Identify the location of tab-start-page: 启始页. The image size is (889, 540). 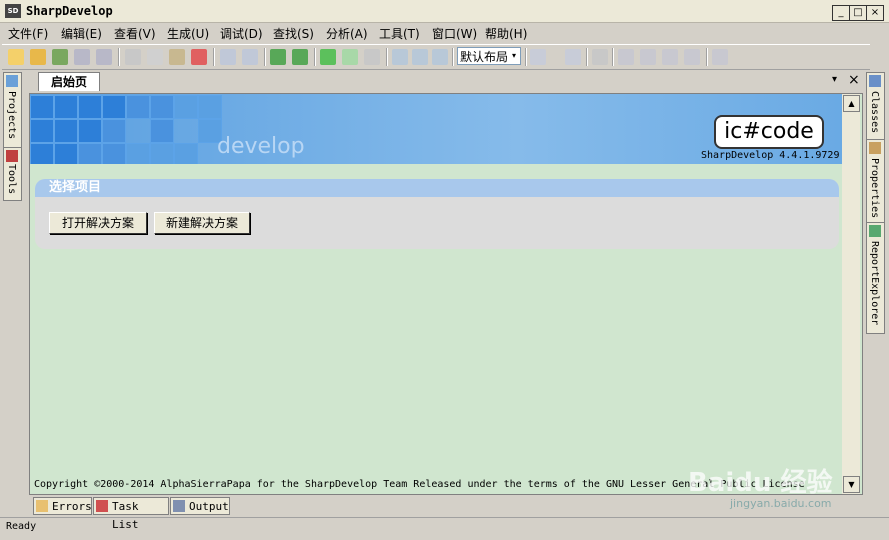
(69, 81).